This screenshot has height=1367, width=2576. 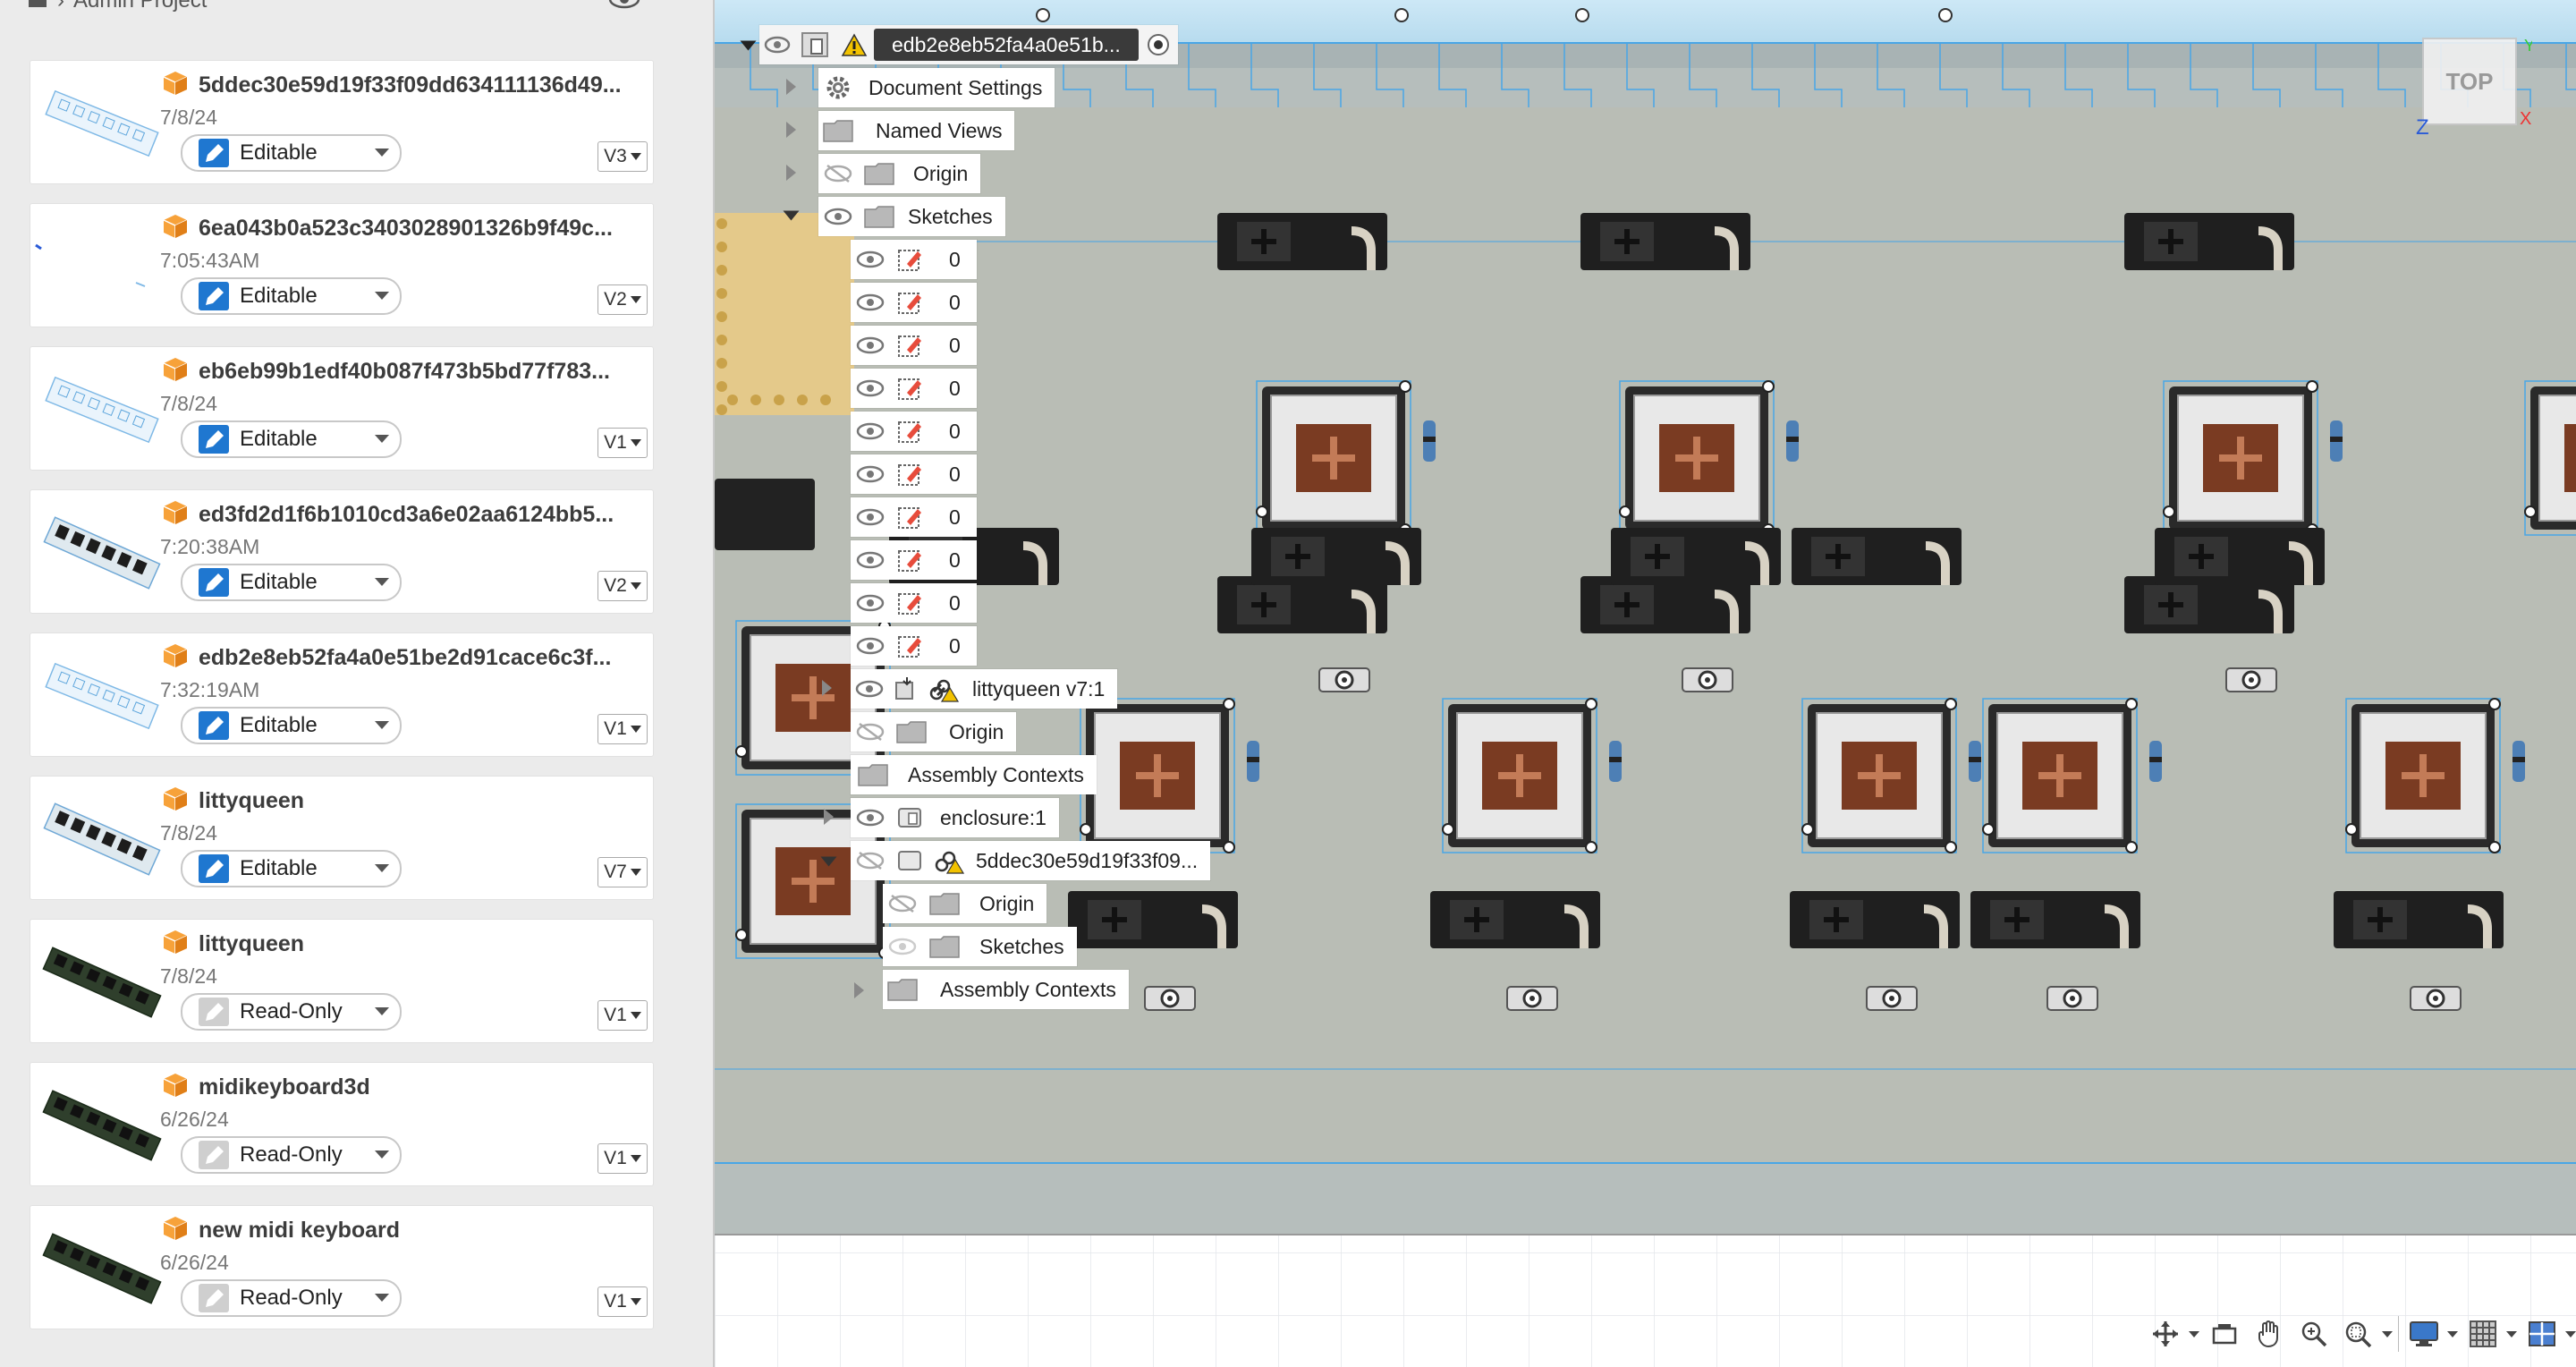 I want to click on component-node: littyqueen v7:1, so click(x=984, y=689).